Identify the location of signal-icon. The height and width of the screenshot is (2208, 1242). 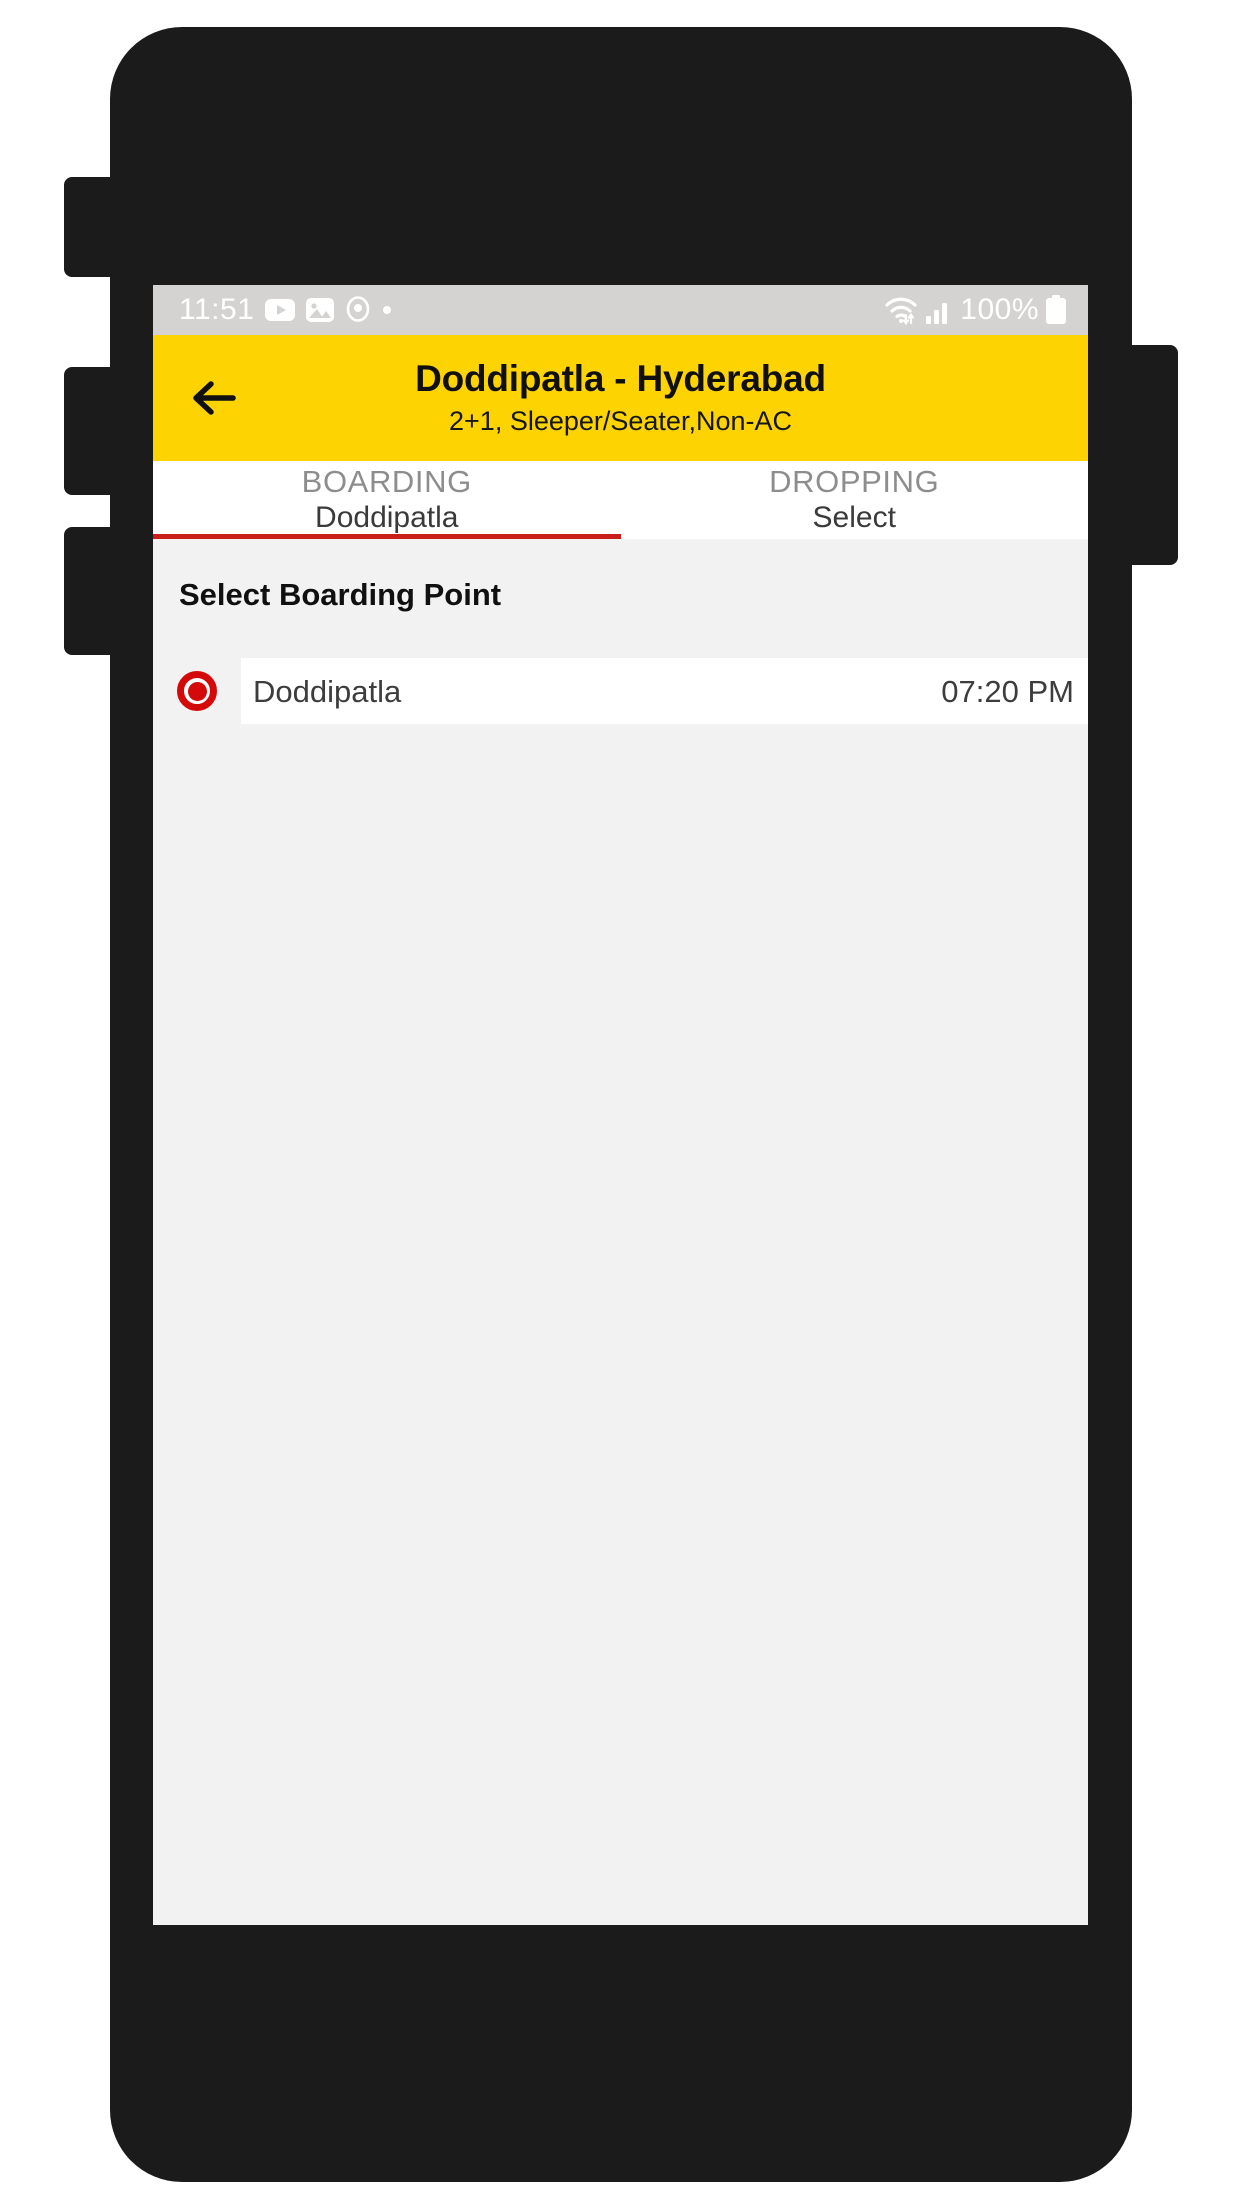
(939, 310).